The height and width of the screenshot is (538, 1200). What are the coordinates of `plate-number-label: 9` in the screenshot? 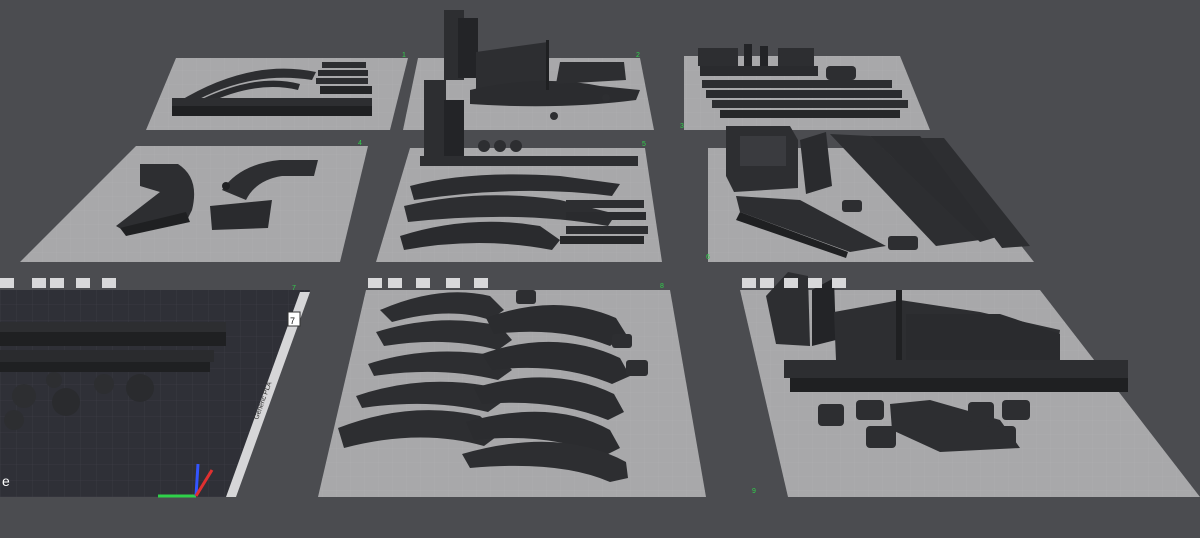 It's located at (754, 491).